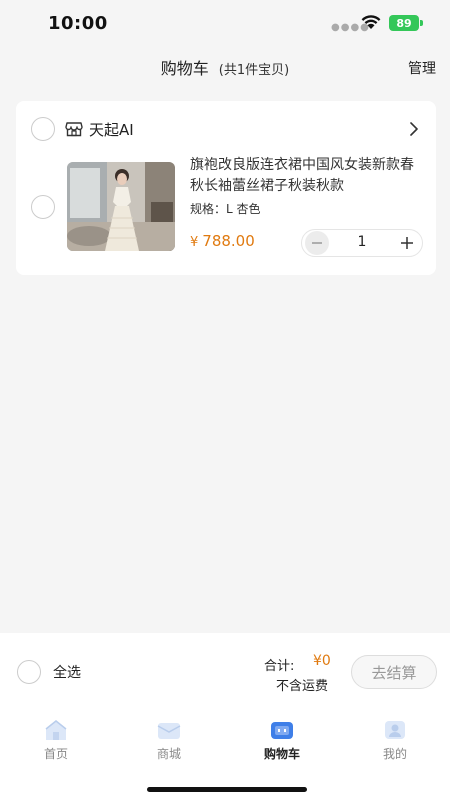  Describe the element at coordinates (74, 129) in the screenshot. I see `store-icon` at that location.